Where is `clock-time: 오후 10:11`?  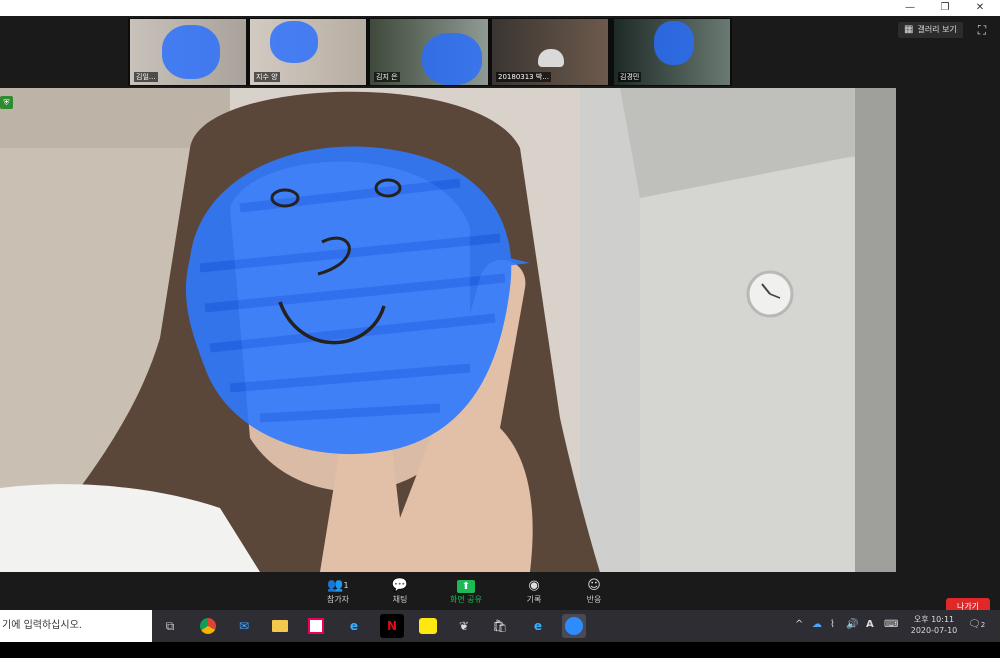 clock-time: 오후 10:11 is located at coordinates (934, 619).